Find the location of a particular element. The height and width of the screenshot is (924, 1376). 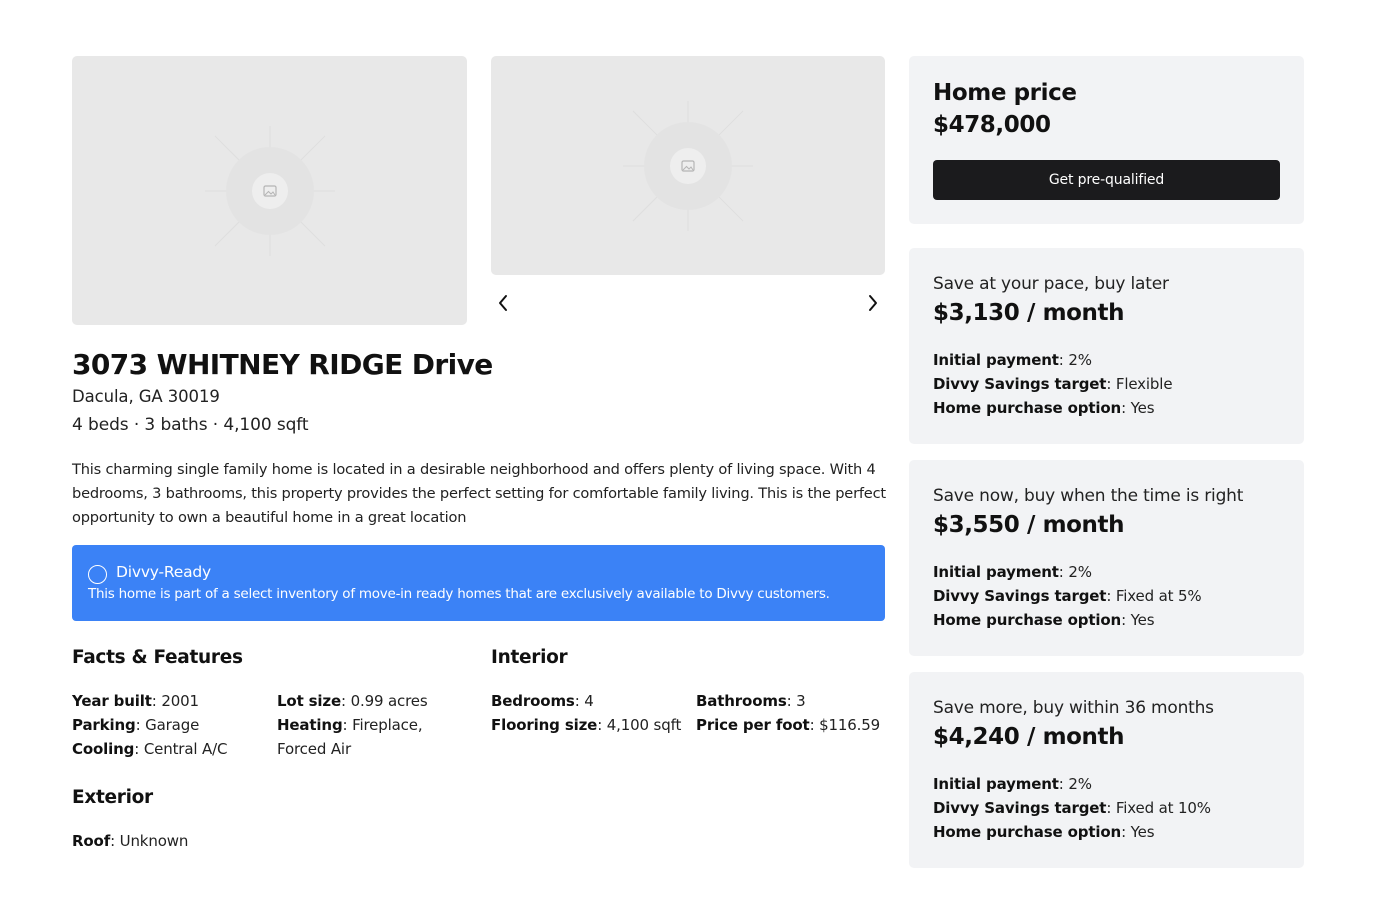

fact-value: $116.59 is located at coordinates (850, 725).